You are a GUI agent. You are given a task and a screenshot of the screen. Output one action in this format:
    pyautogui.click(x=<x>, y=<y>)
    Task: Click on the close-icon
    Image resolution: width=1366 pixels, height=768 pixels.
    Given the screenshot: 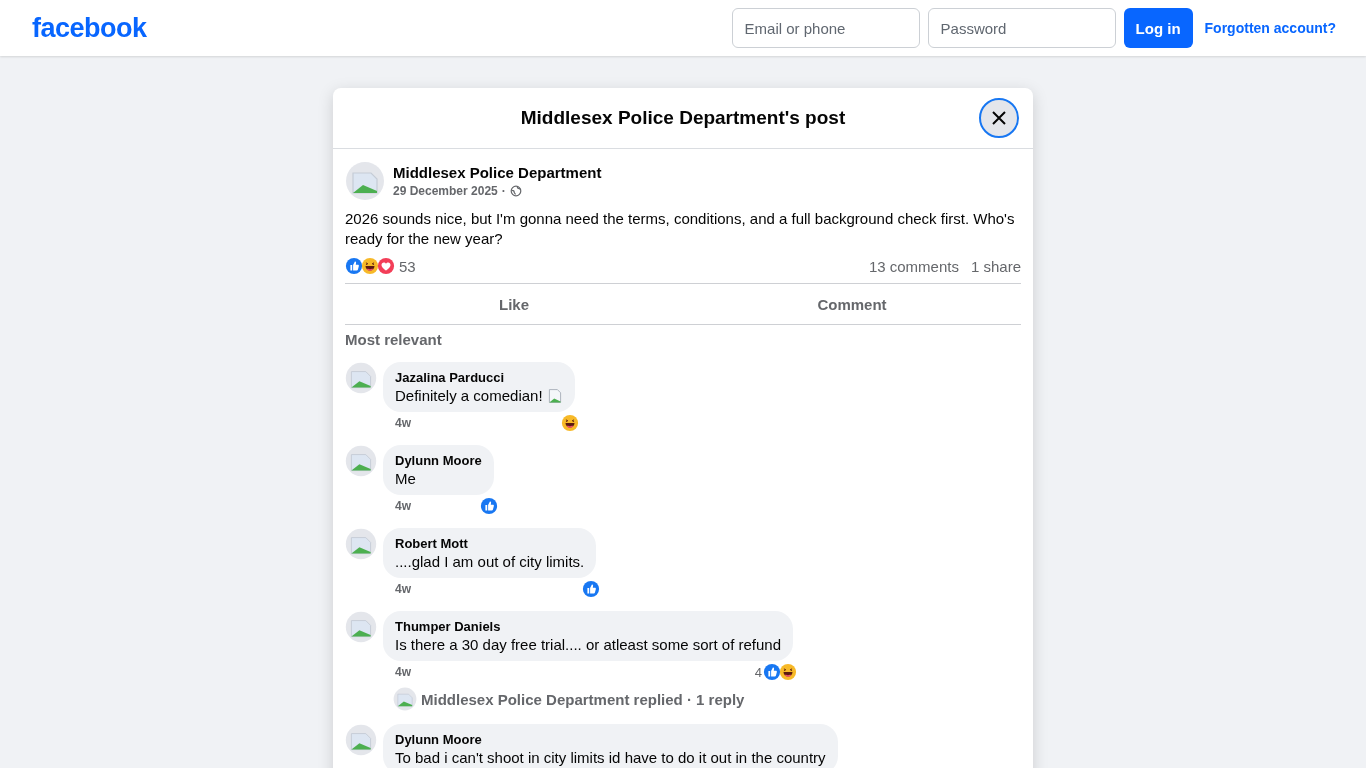 What is the action you would take?
    pyautogui.click(x=999, y=118)
    